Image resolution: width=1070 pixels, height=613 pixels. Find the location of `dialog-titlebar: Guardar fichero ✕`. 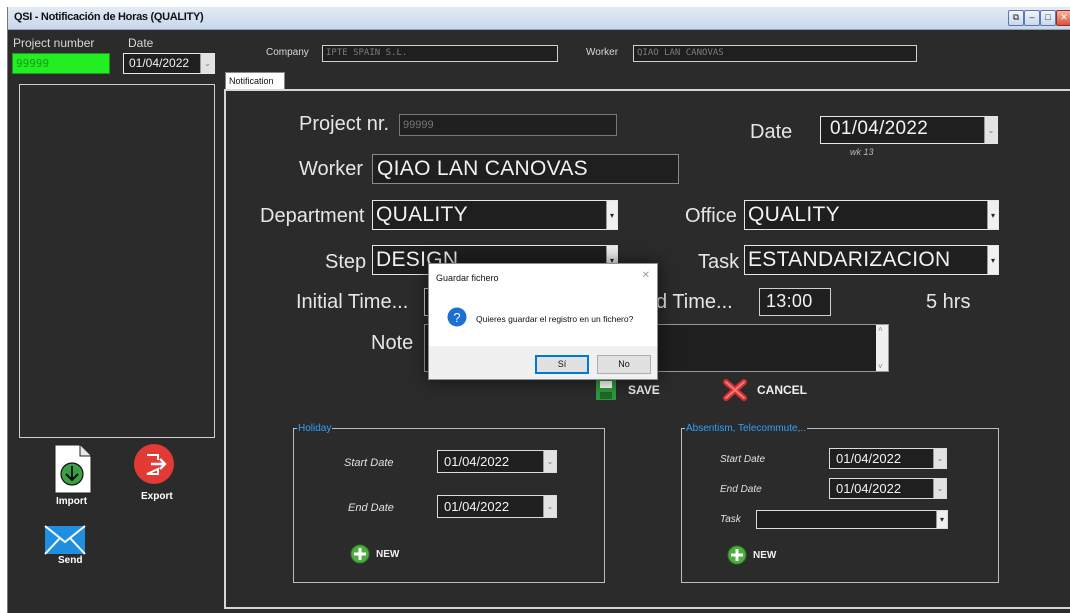

dialog-titlebar: Guardar fichero ✕ is located at coordinates (543, 278).